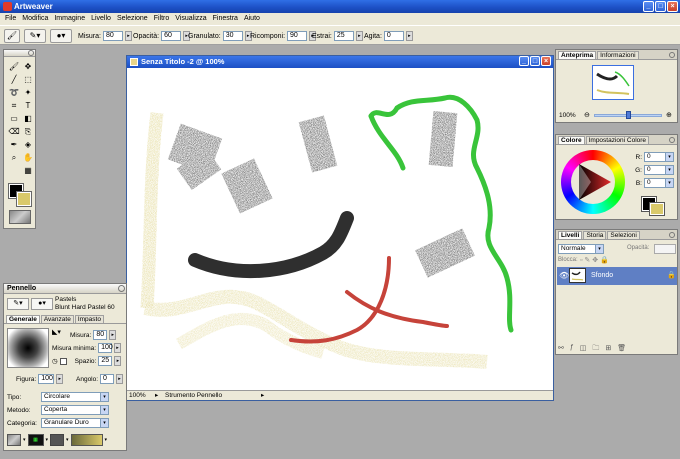 The height and width of the screenshot is (459, 680). Describe the element at coordinates (156, 395) in the screenshot. I see `status-arrow-icon: ▸` at that location.